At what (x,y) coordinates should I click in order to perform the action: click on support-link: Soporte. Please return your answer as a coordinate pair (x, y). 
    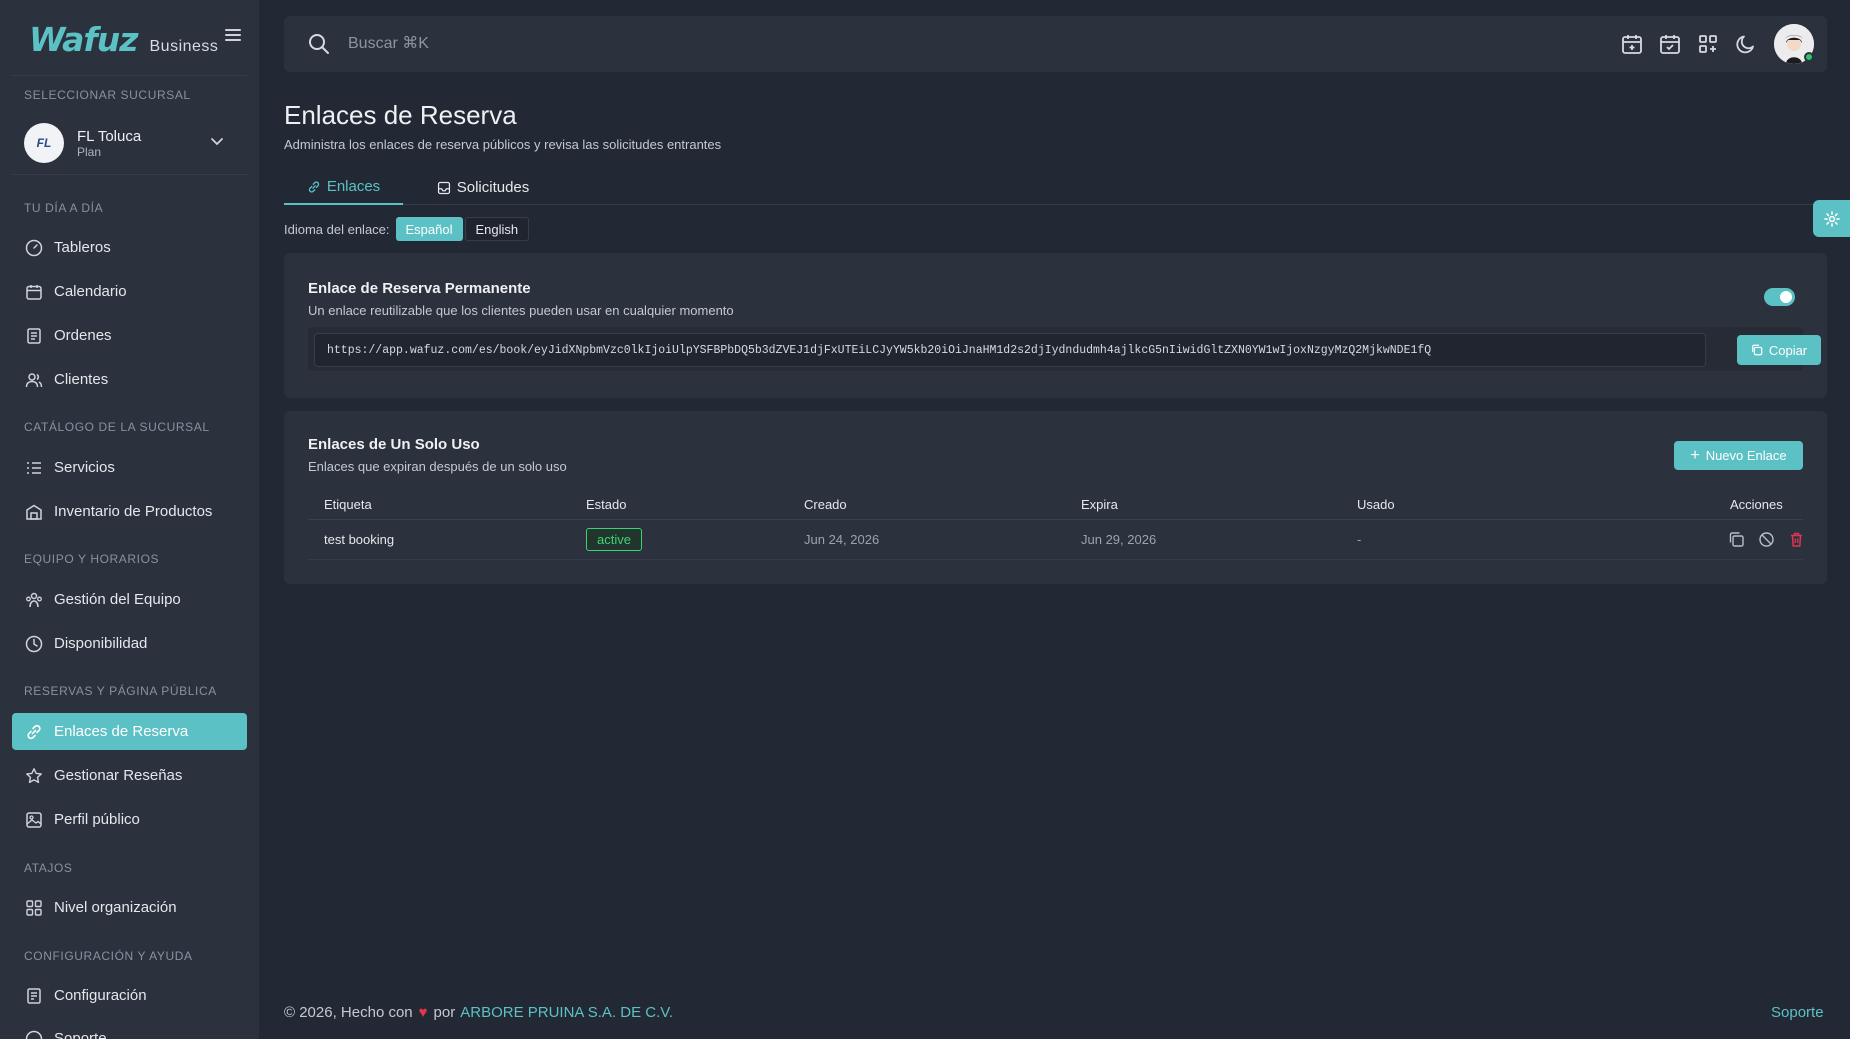
    Looking at the image, I should click on (1797, 1012).